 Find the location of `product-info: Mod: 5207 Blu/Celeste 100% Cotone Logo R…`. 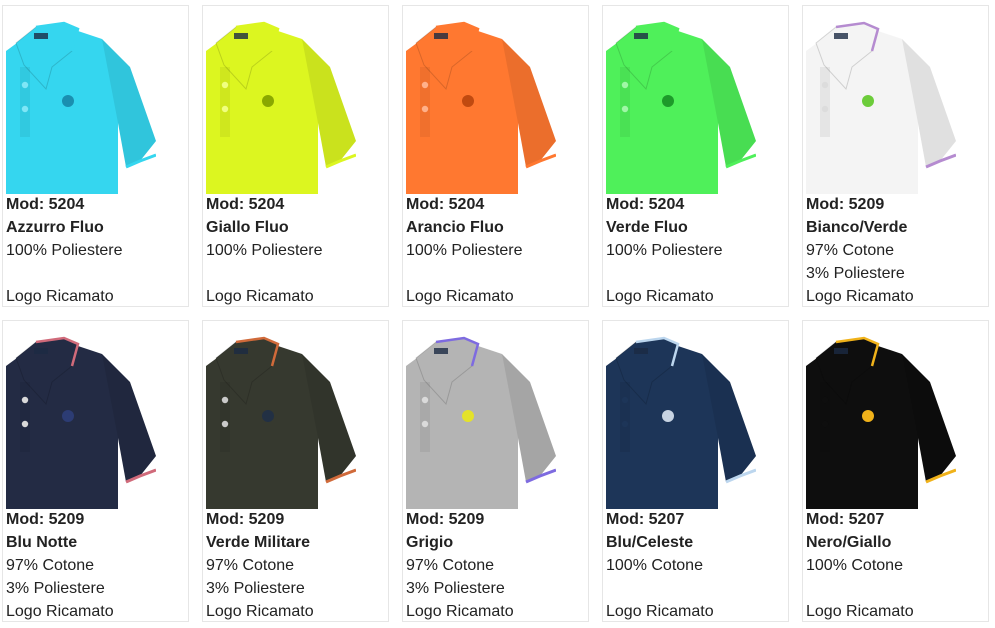

product-info: Mod: 5207 Blu/Celeste 100% Cotone Logo R… is located at coordinates (696, 564).